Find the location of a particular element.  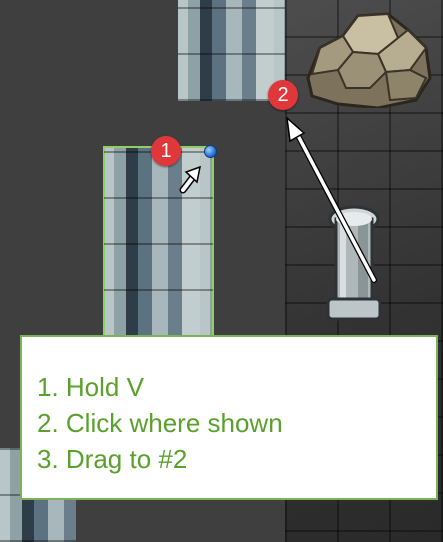

instruction-line-1: 1. Hold V is located at coordinates (90, 387).